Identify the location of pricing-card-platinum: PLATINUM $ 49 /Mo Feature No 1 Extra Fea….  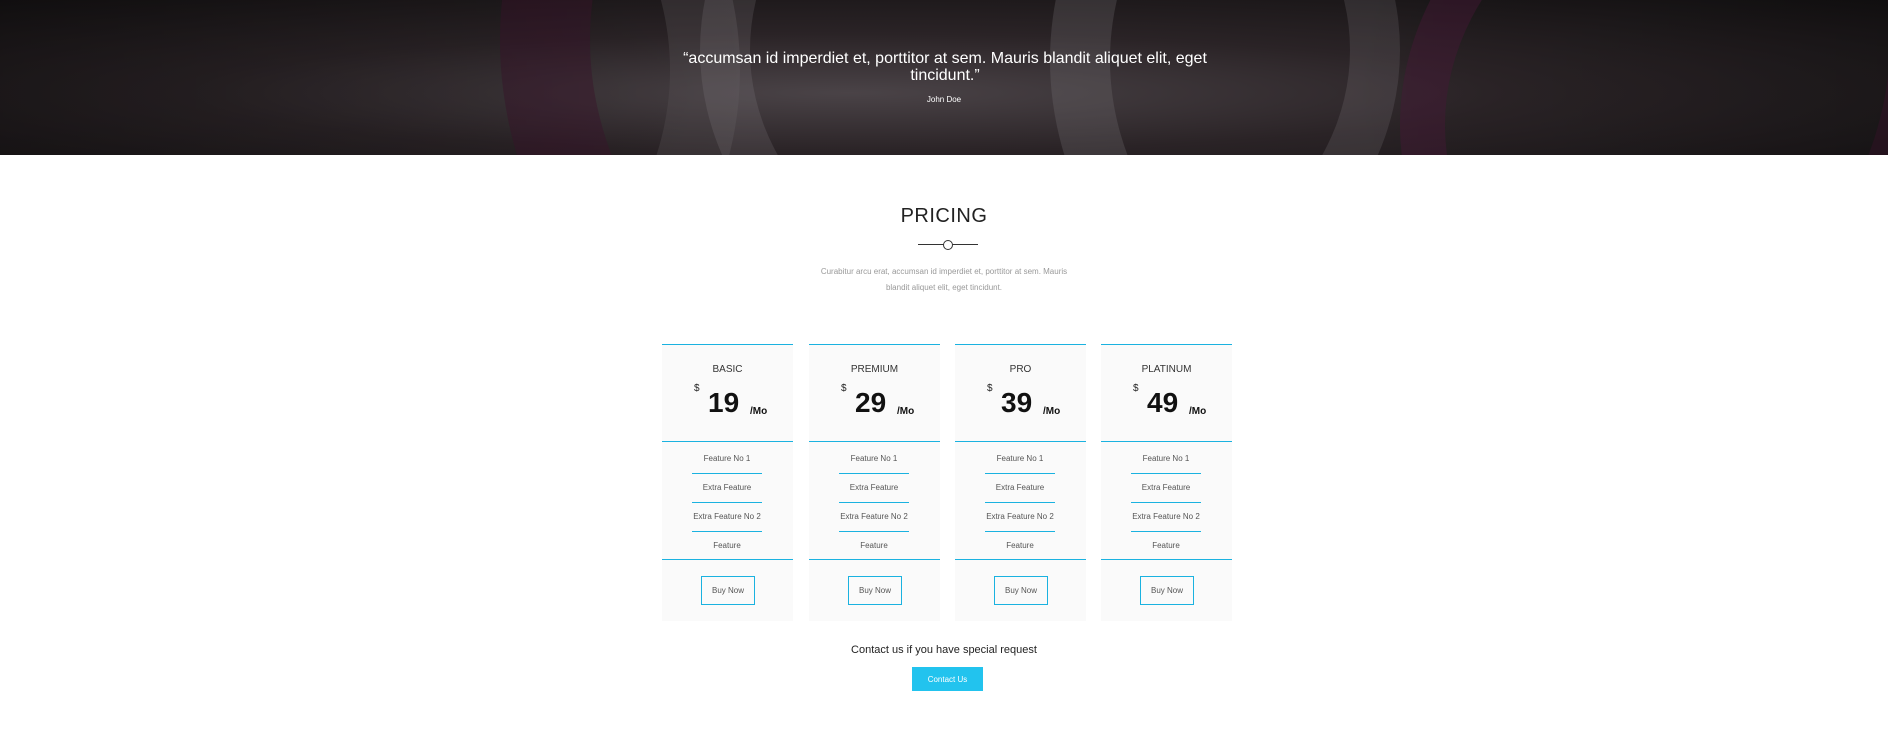
(1166, 482).